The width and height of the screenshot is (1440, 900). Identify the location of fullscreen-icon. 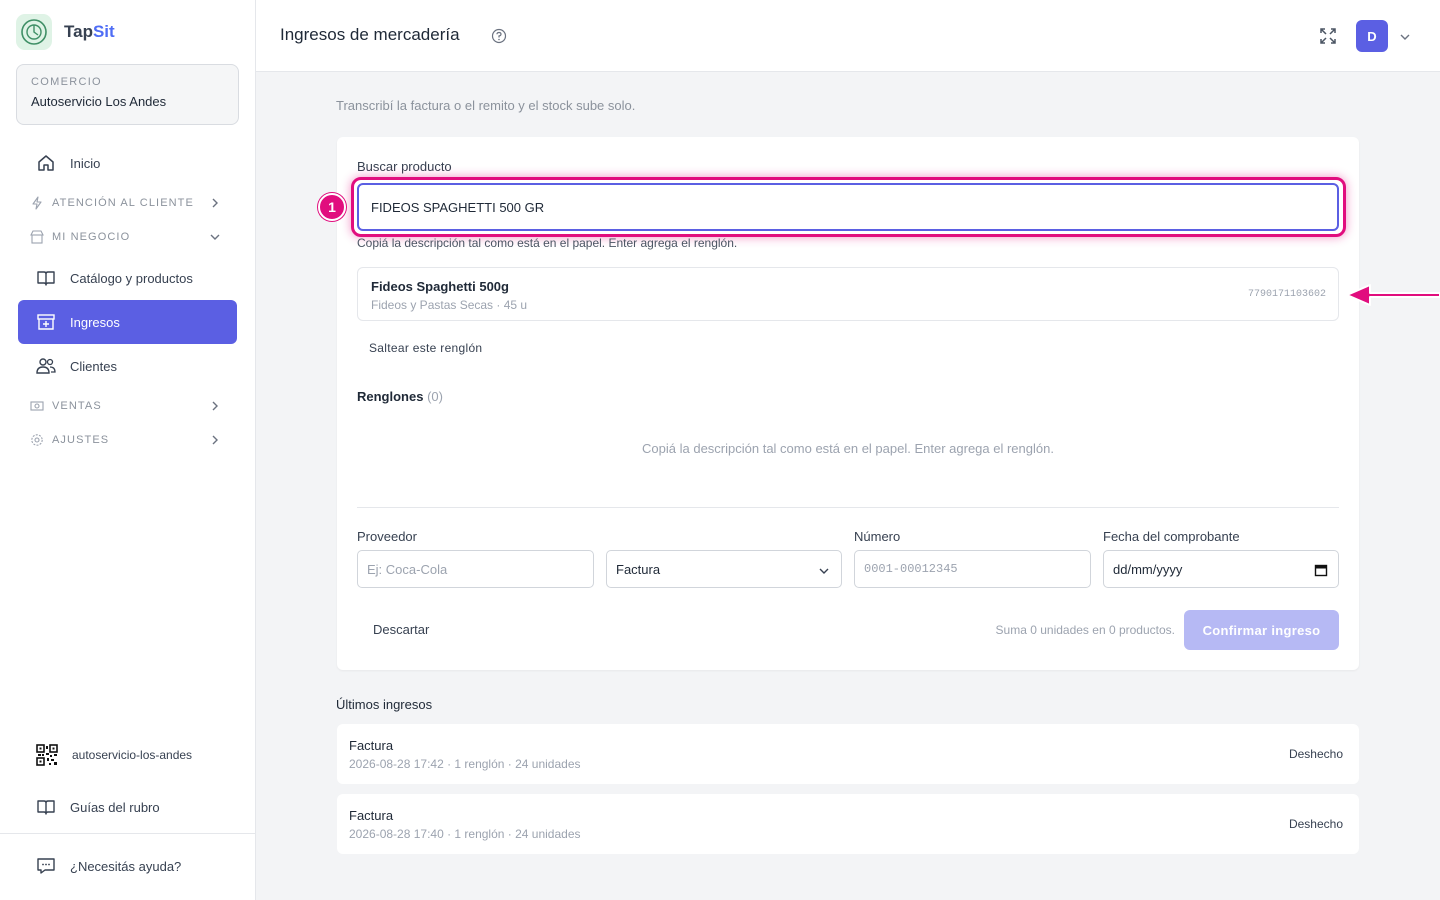
(1328, 36).